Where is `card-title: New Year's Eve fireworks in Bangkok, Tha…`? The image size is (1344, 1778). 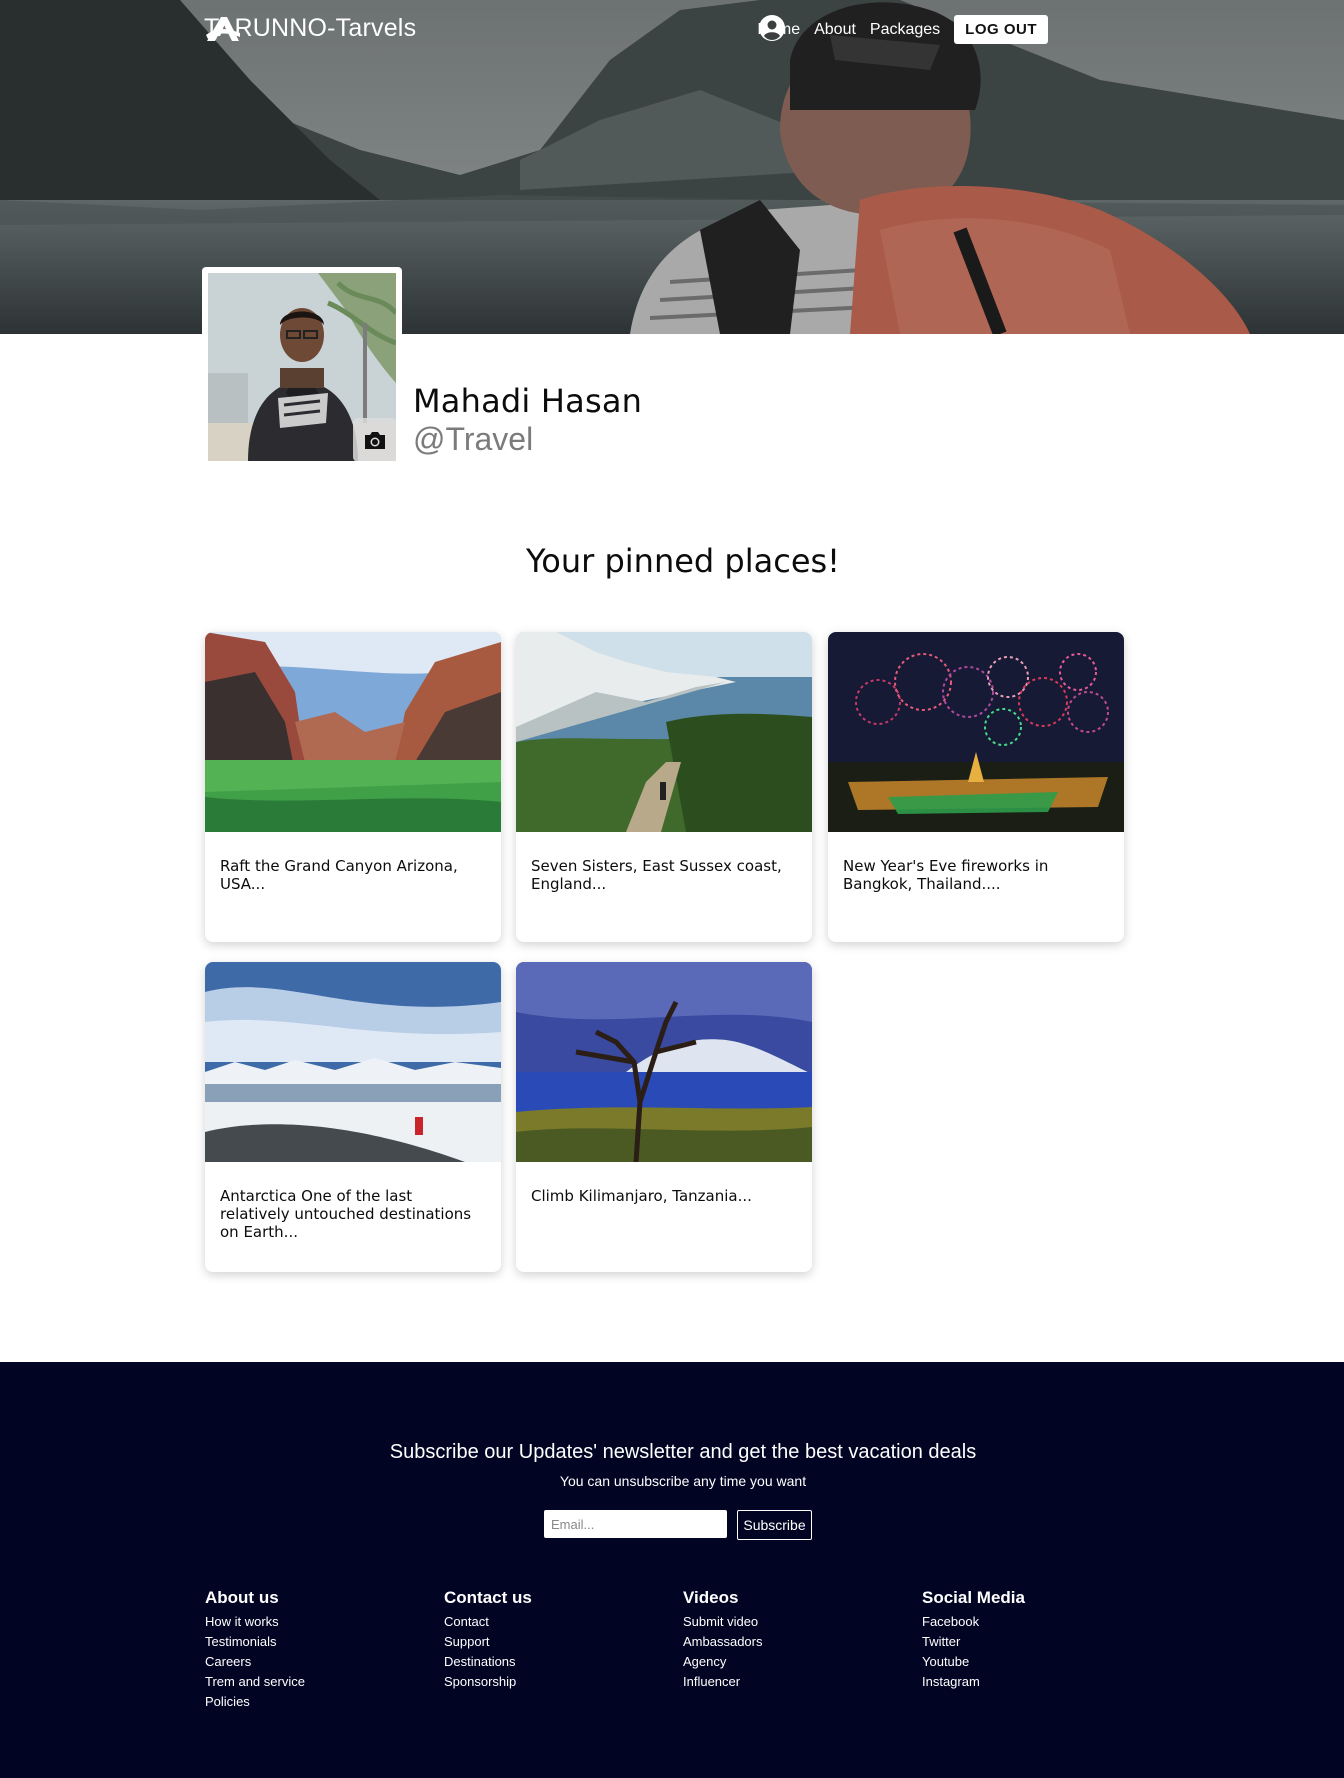
card-title: New Year's Eve fireworks in Bangkok, Tha… is located at coordinates (946, 875).